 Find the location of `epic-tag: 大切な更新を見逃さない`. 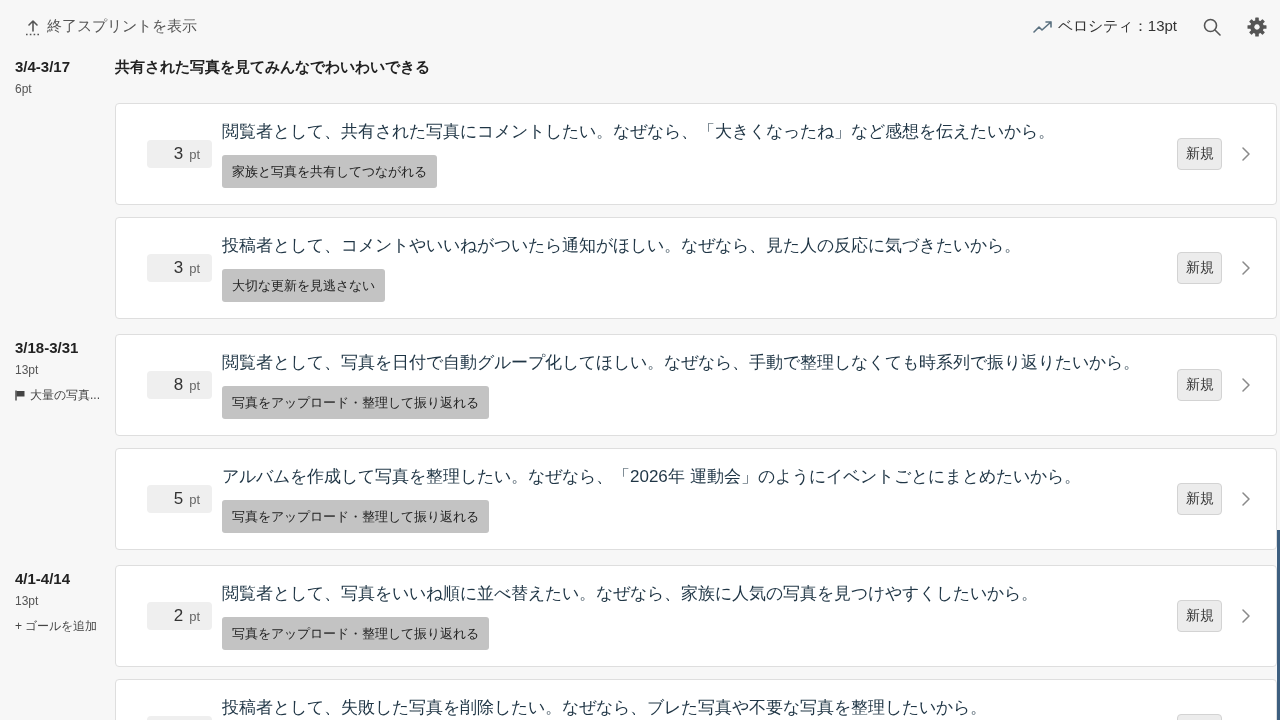

epic-tag: 大切な更新を見逃さない is located at coordinates (303, 285).